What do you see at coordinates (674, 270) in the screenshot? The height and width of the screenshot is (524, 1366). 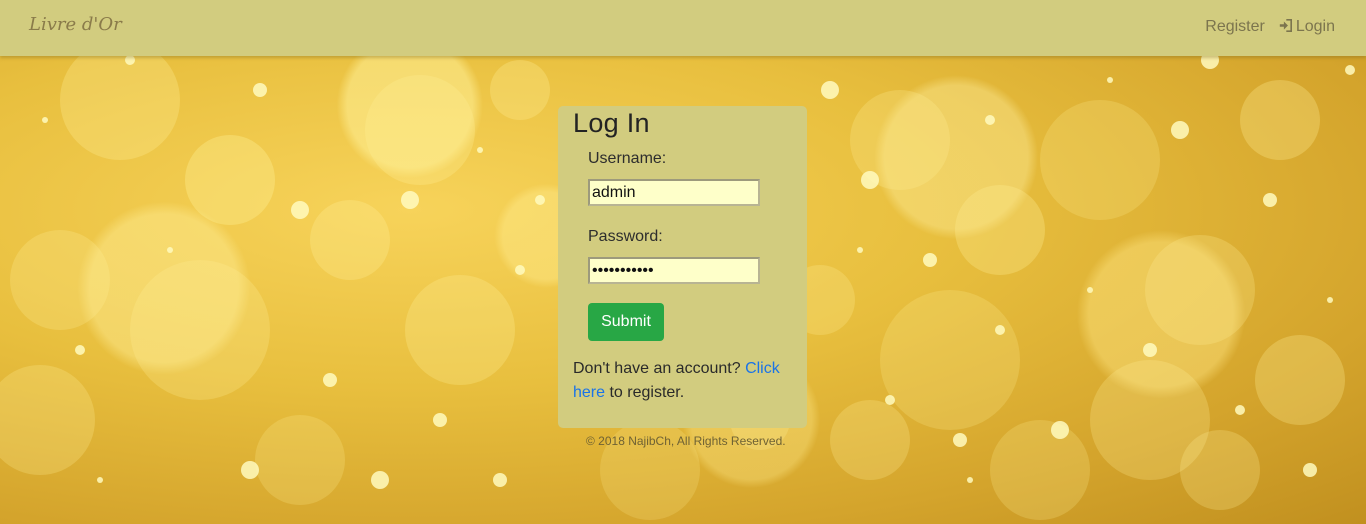 I see `password-input` at bounding box center [674, 270].